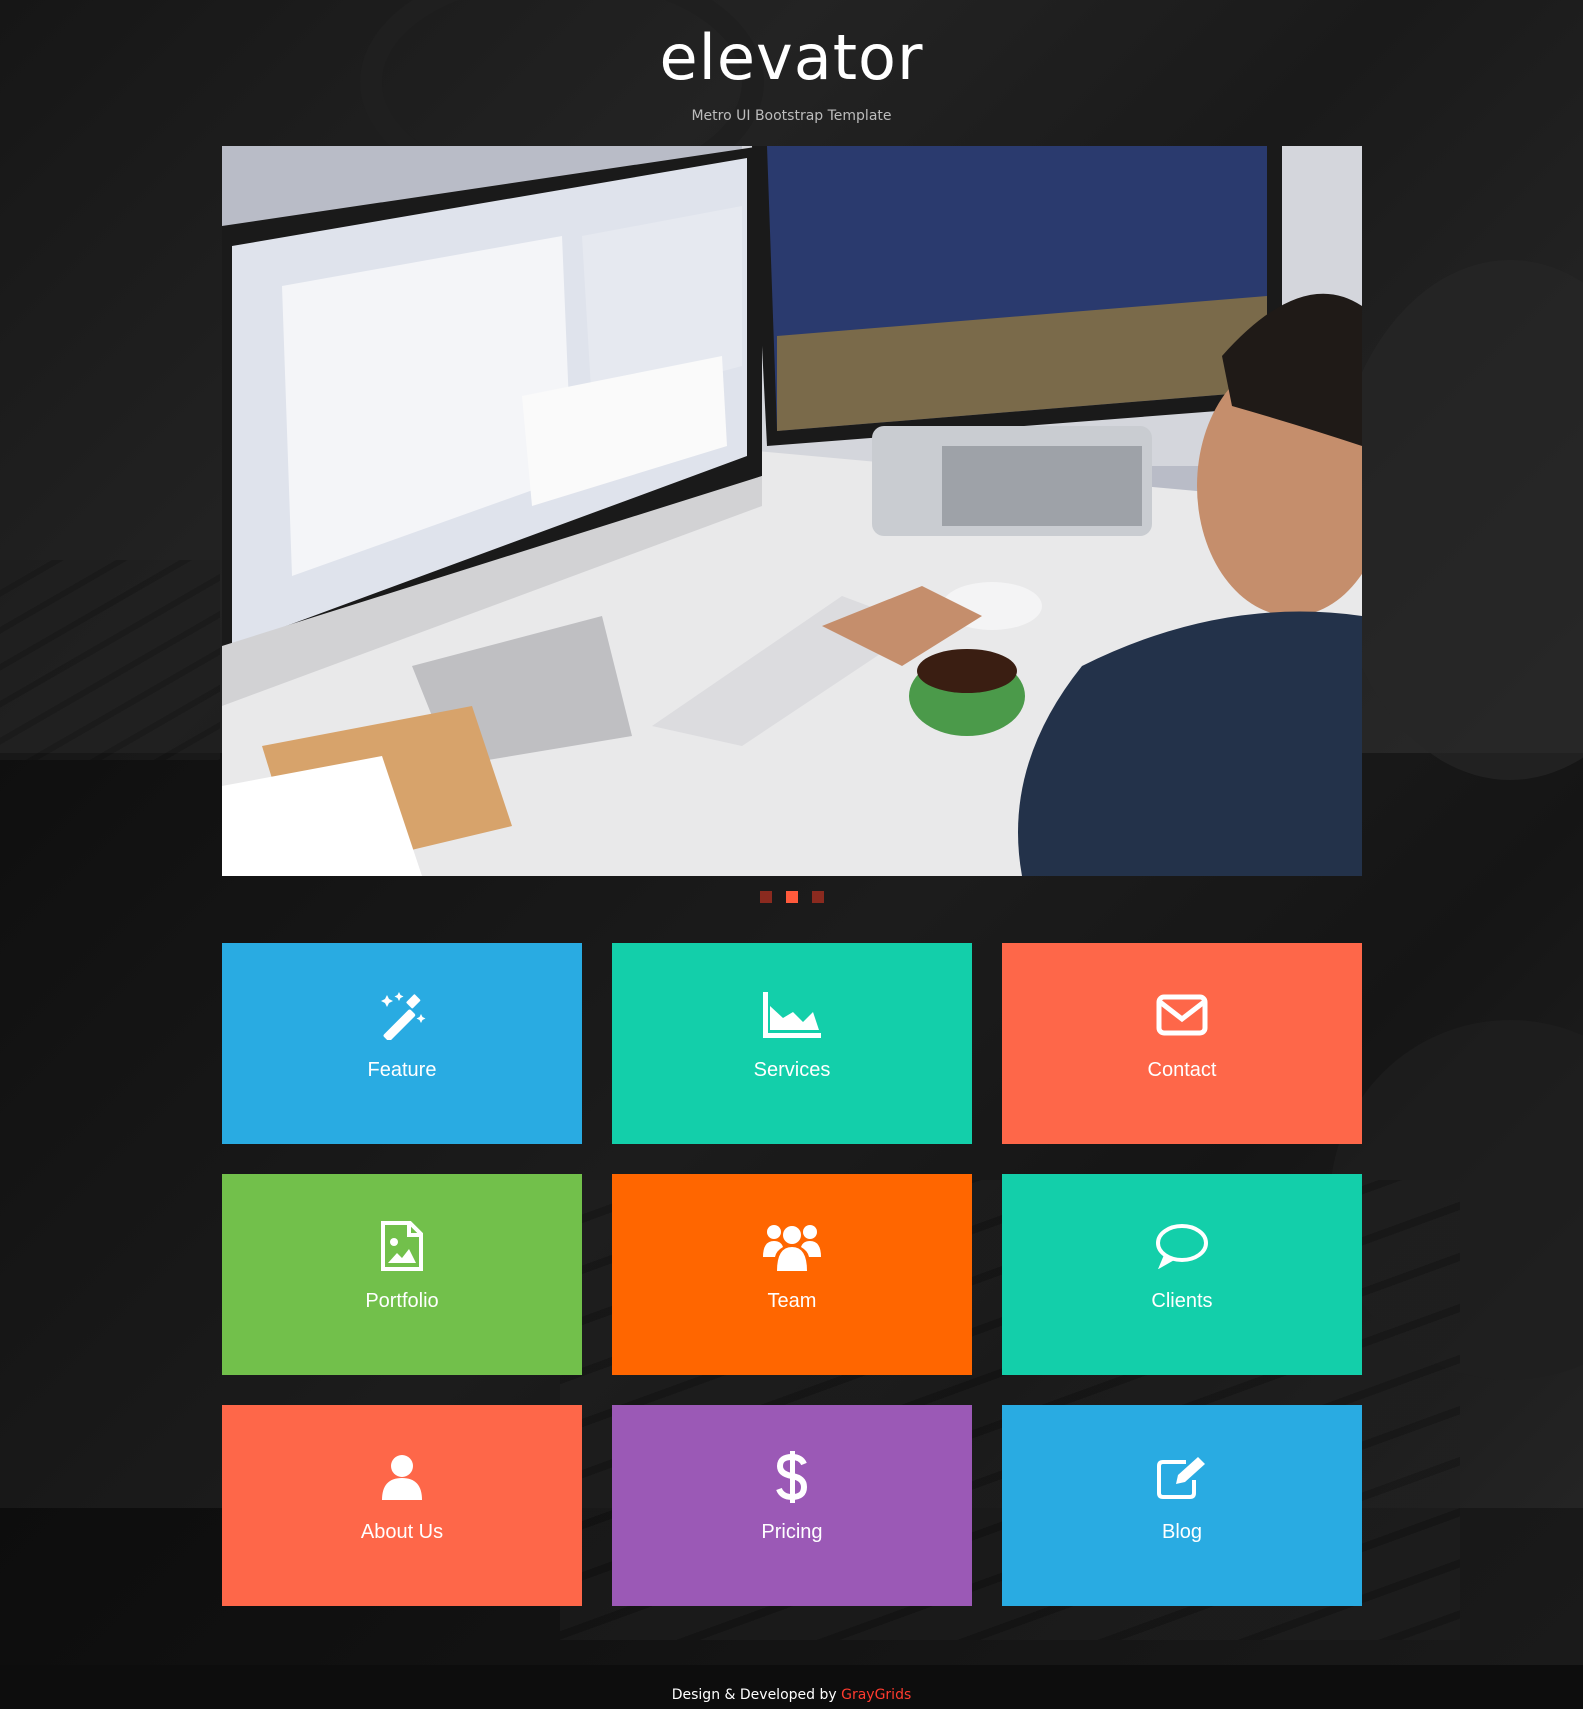 The height and width of the screenshot is (1709, 1583). Describe the element at coordinates (792, 1477) in the screenshot. I see `dollar-icon` at that location.